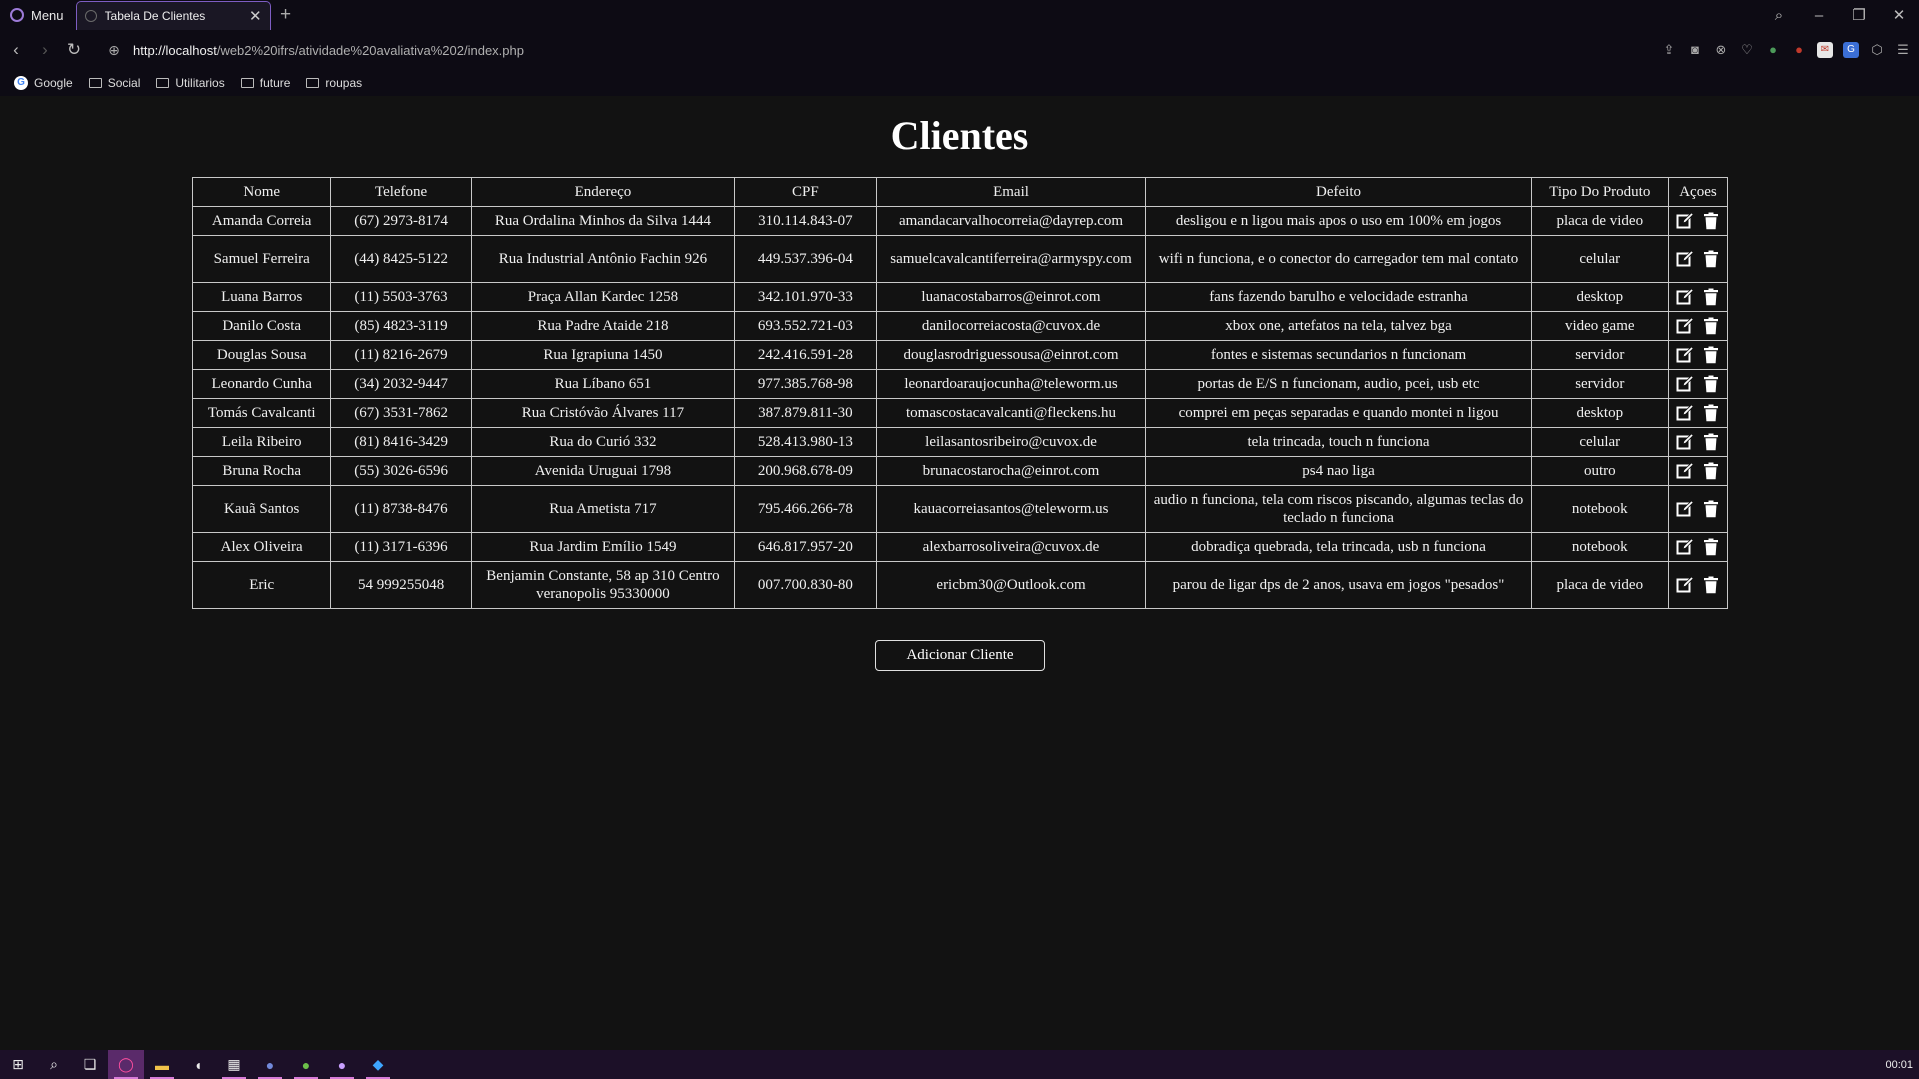 Image resolution: width=1919 pixels, height=1079 pixels. I want to click on cell-endereco: Rua Líbano 651, so click(603, 384).